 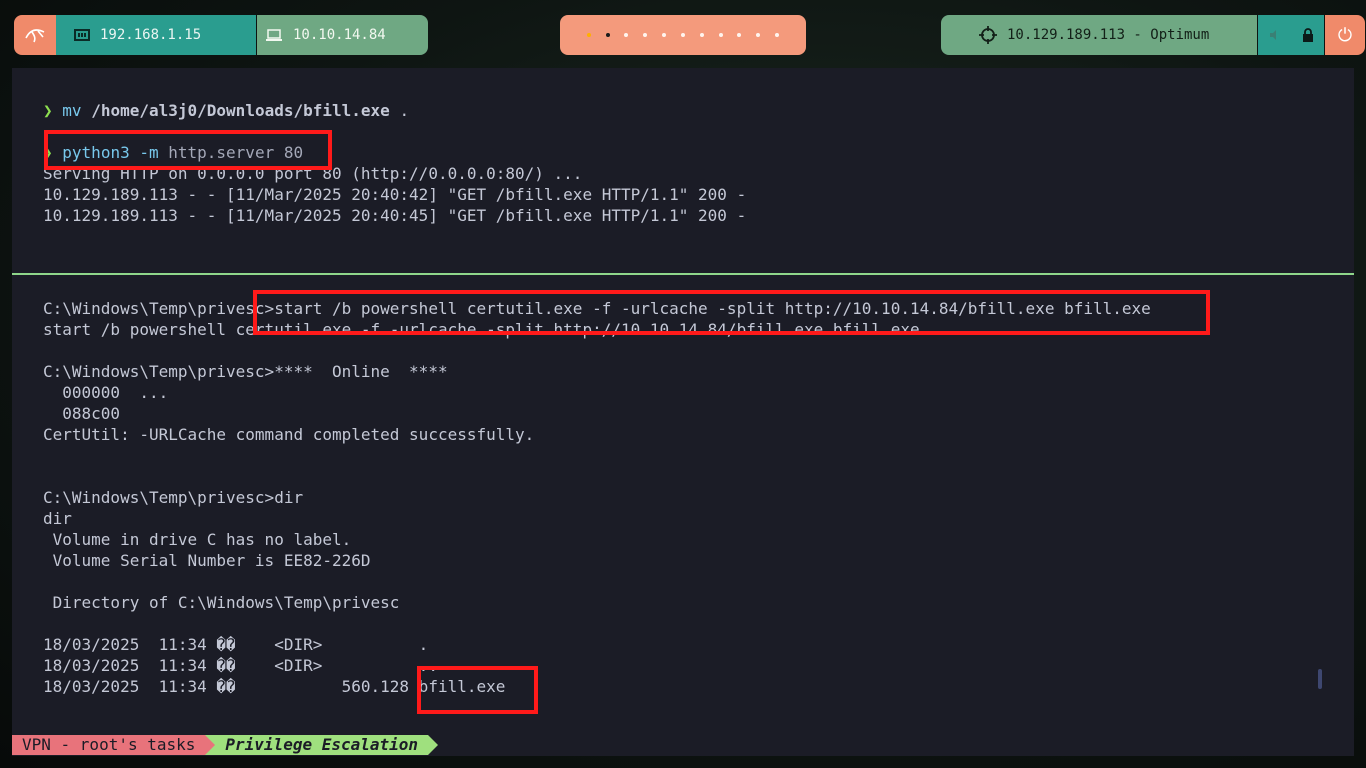 What do you see at coordinates (221, 602) in the screenshot?
I see `output-line: Directory of C:\Windows\Temp\privesc` at bounding box center [221, 602].